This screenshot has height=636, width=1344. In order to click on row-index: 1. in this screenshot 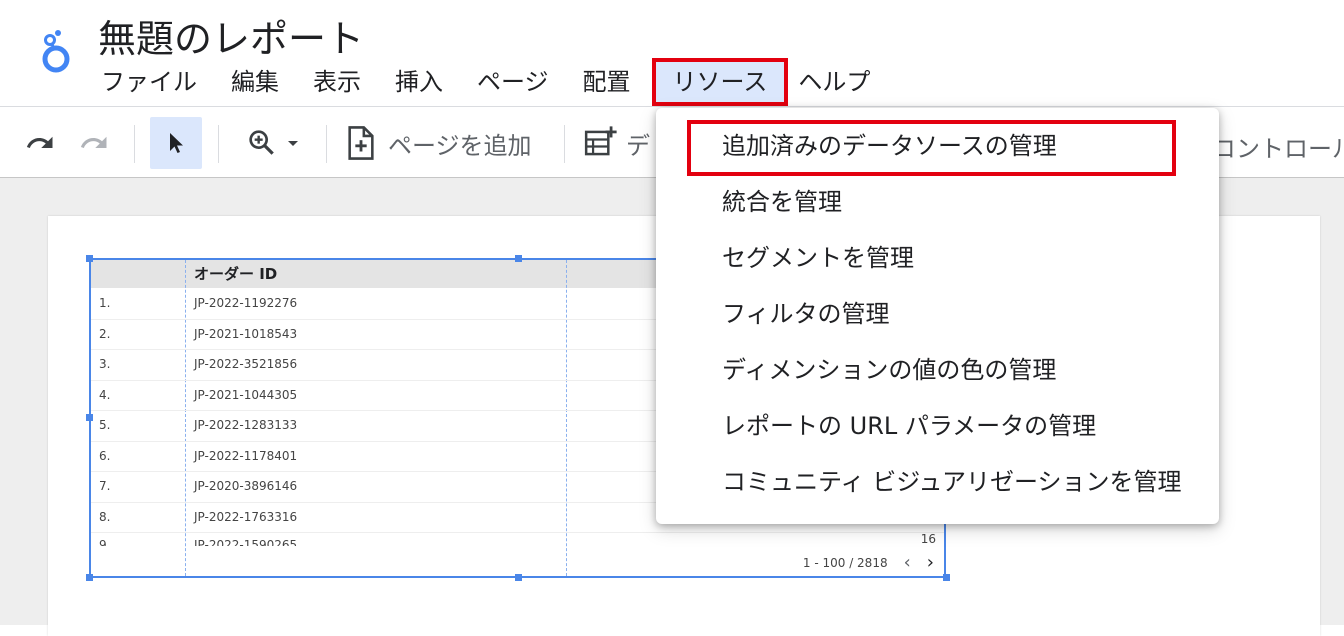, I will do `click(105, 303)`.